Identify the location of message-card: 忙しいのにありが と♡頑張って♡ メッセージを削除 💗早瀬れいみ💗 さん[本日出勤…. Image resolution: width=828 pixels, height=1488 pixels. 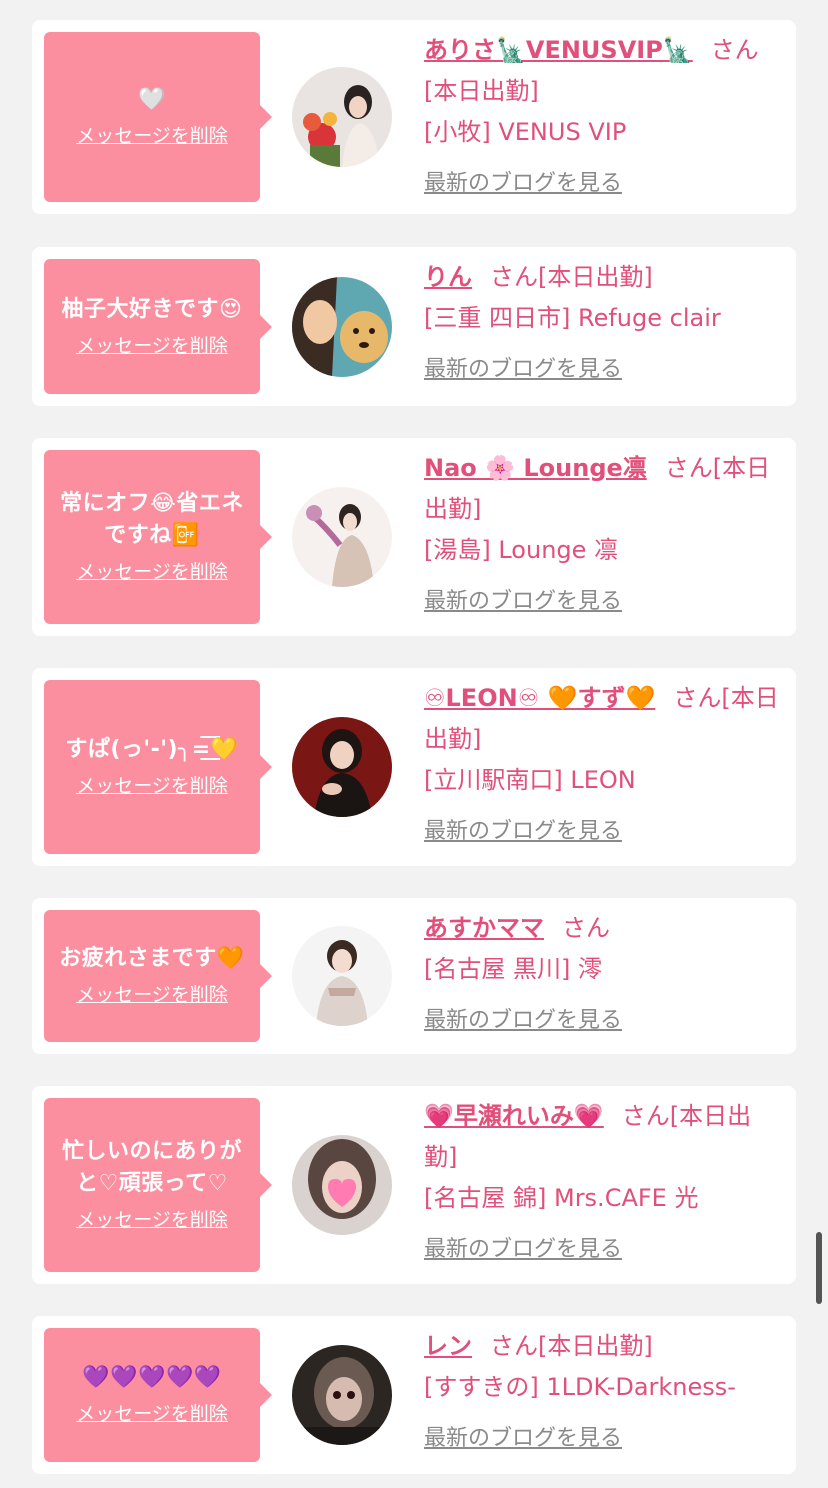
(414, 1185).